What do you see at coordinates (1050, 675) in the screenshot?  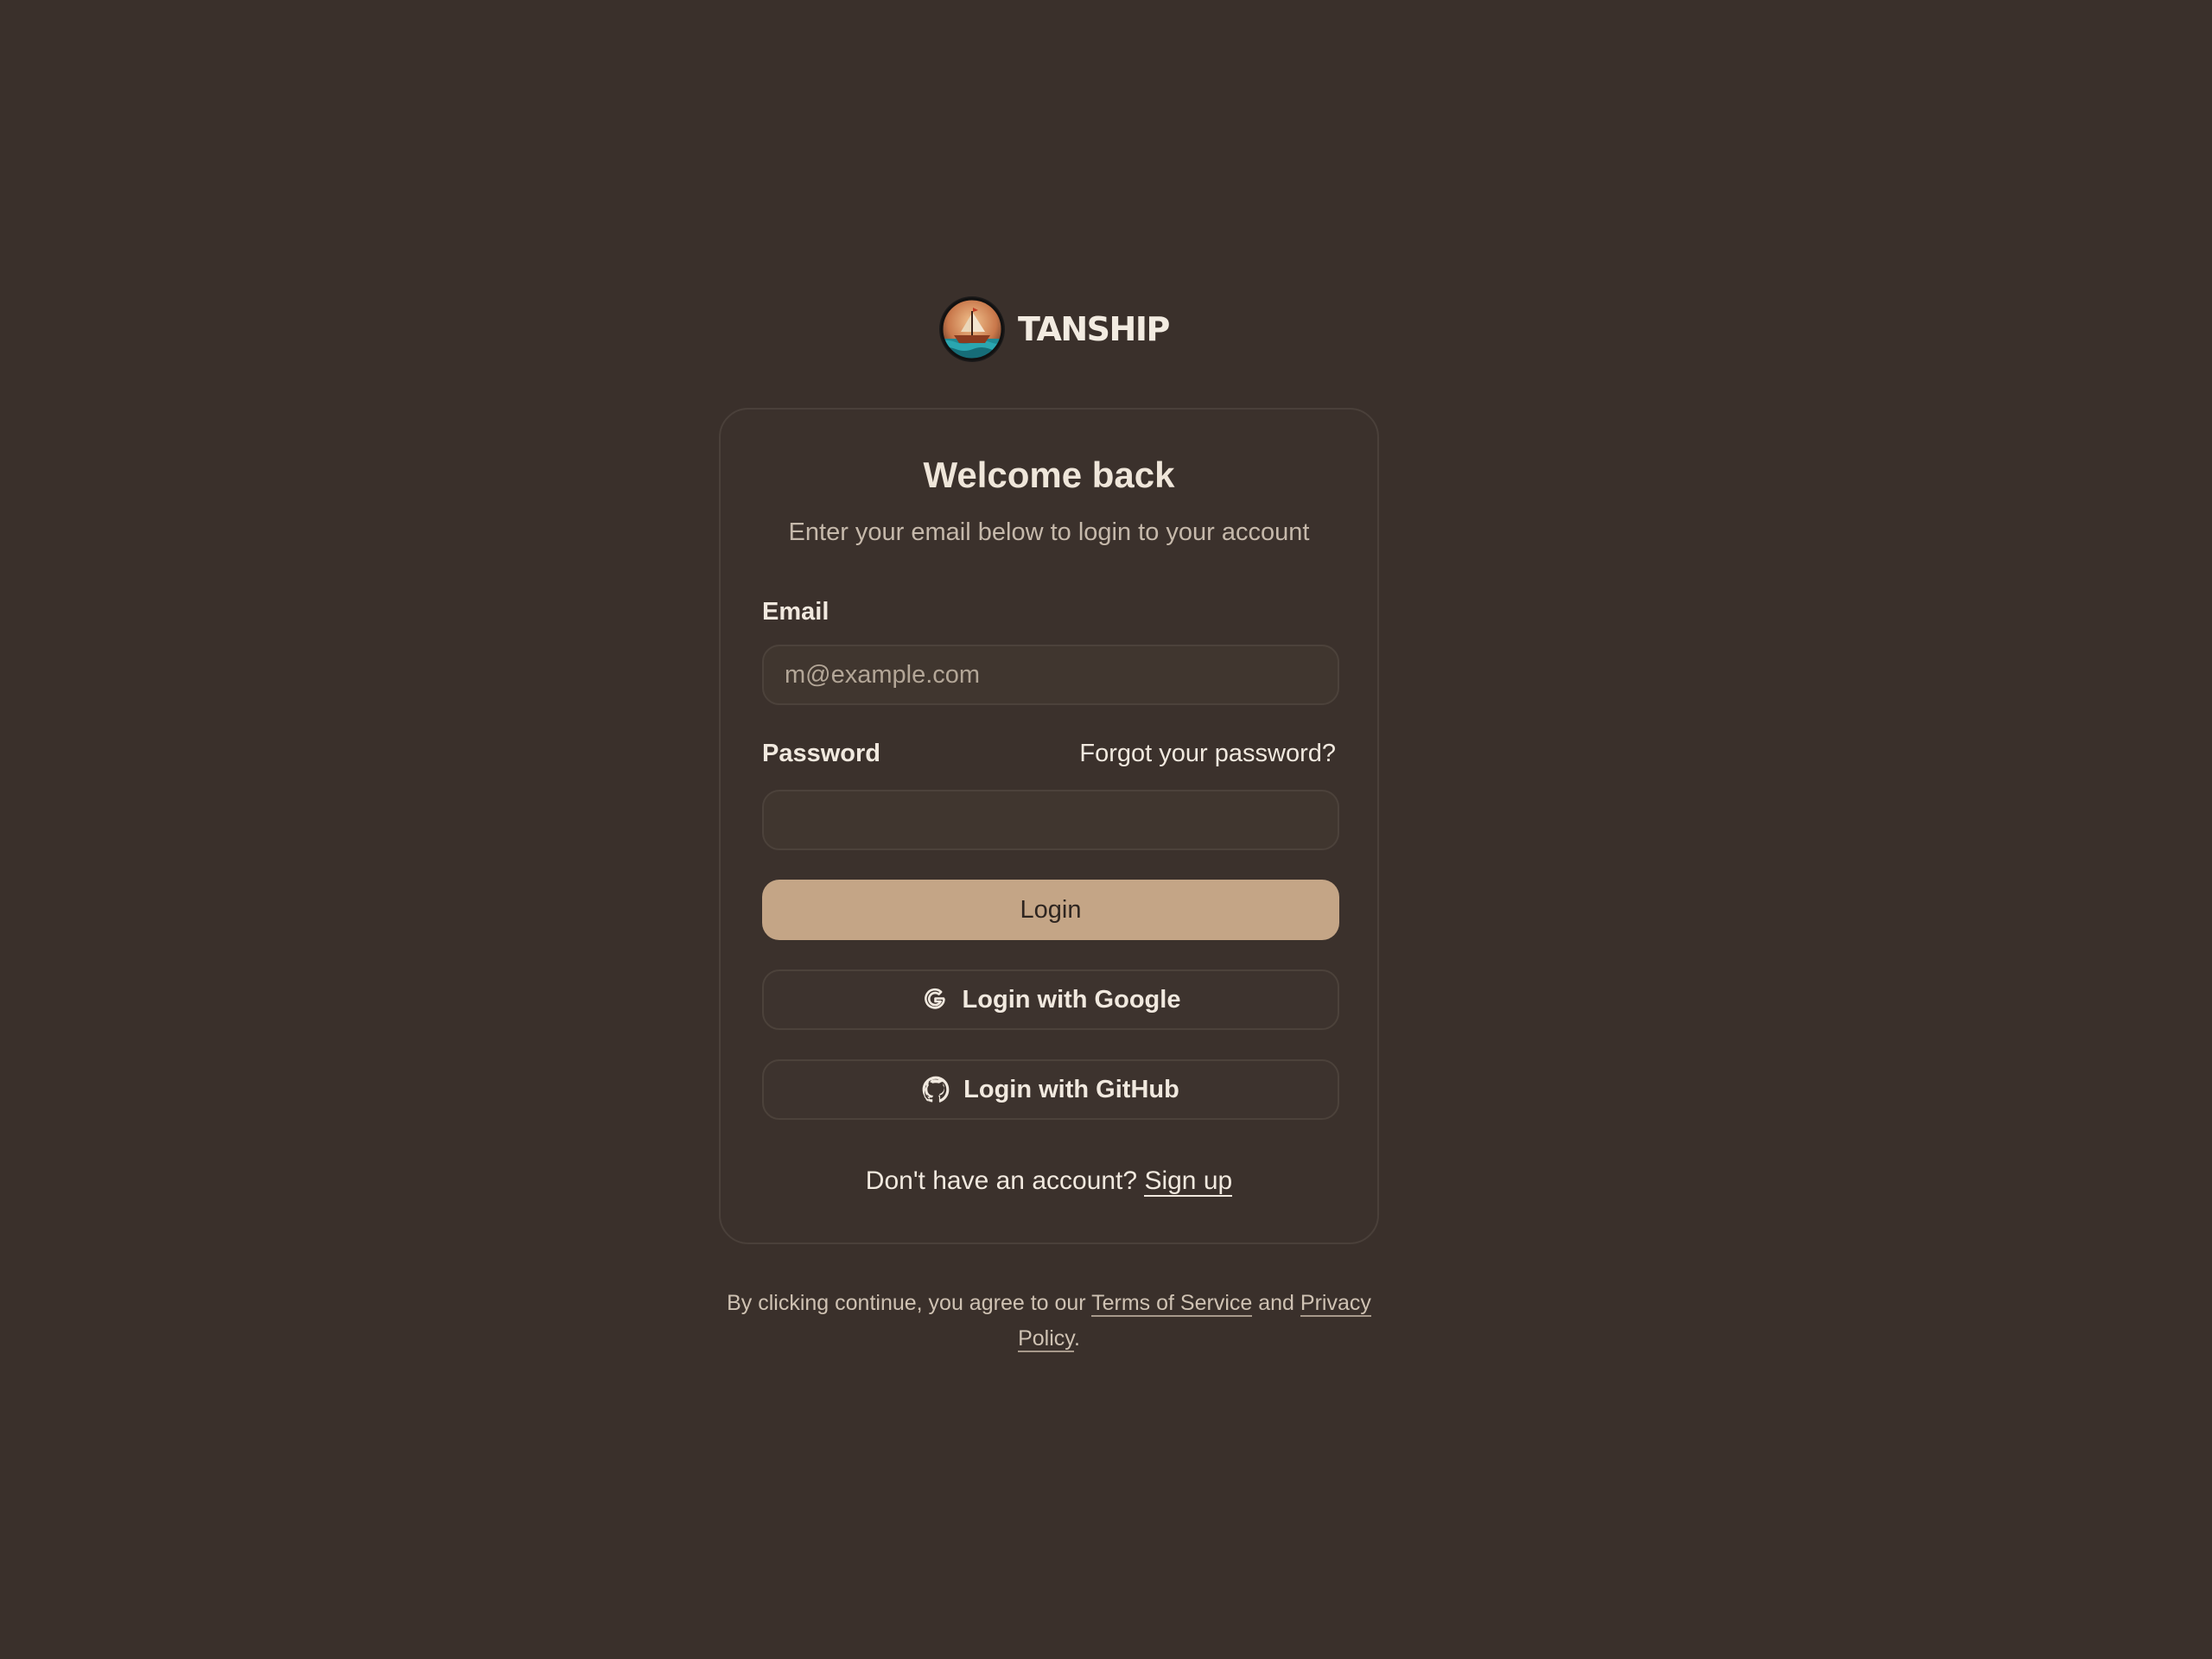 I see `email-field` at bounding box center [1050, 675].